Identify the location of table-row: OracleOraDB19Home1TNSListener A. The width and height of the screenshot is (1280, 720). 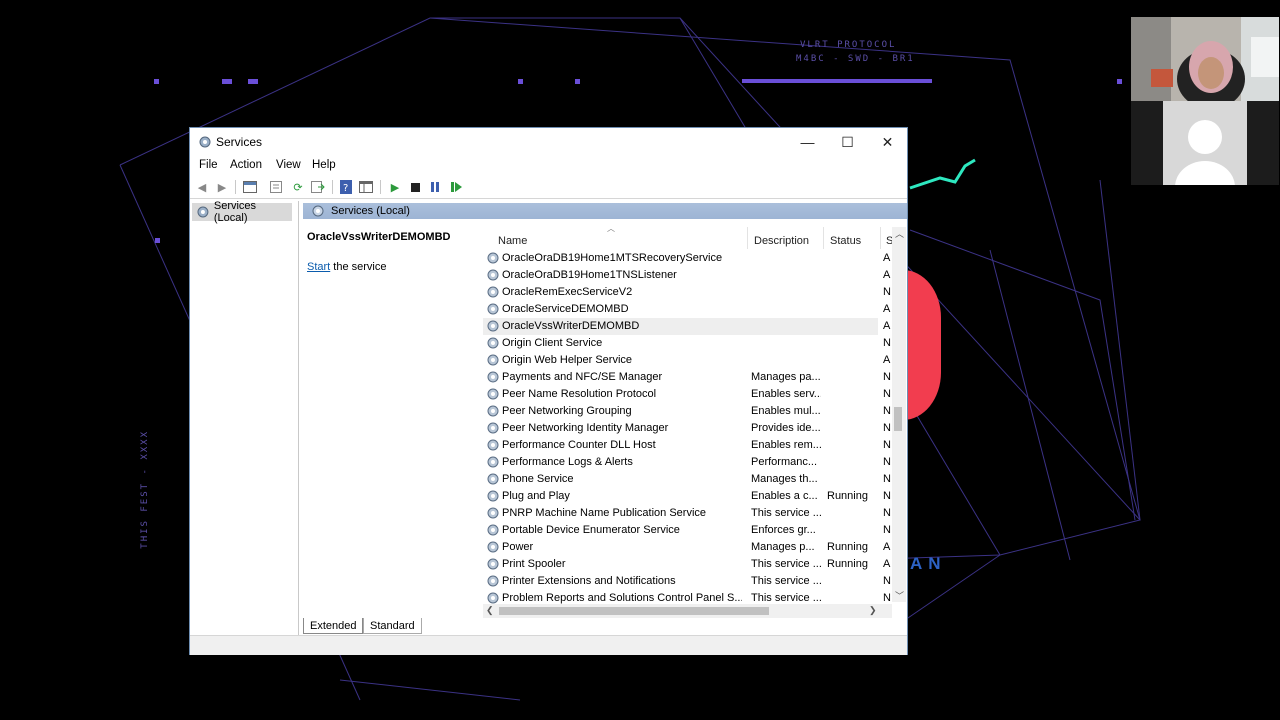
(686, 276).